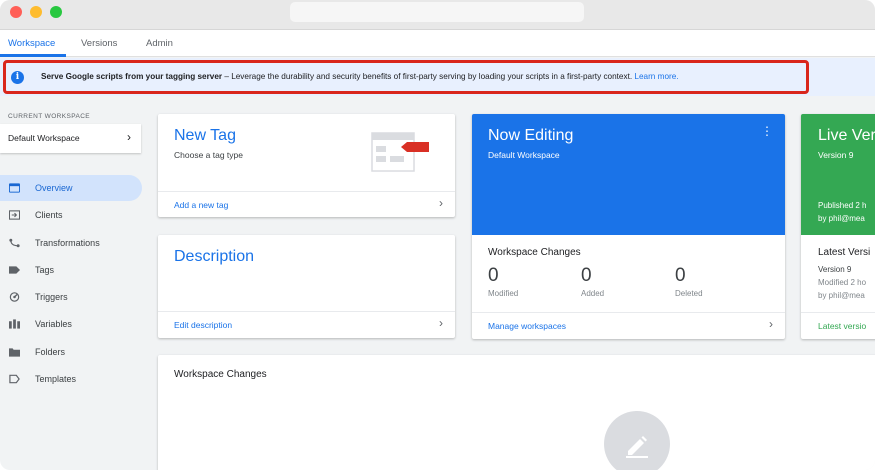 This screenshot has width=875, height=470. What do you see at coordinates (534, 252) in the screenshot?
I see `workspace-changes-title: Workspace Changes` at bounding box center [534, 252].